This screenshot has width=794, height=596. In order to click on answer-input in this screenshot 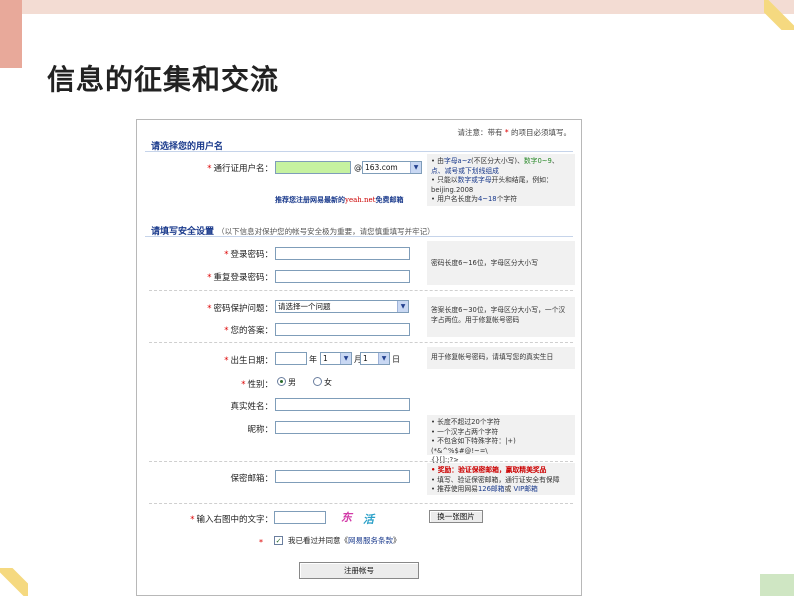, I will do `click(342, 329)`.